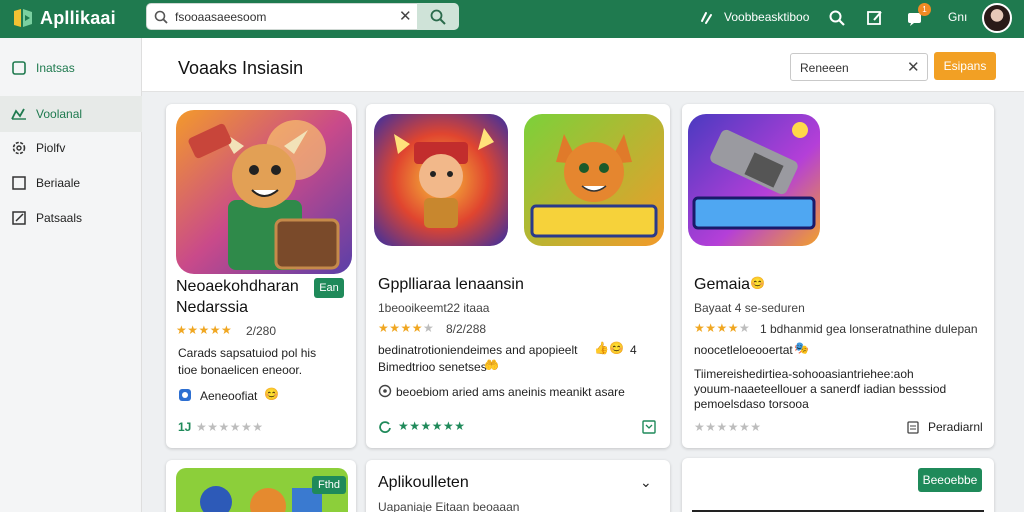 The width and height of the screenshot is (1024, 512). Describe the element at coordinates (58, 183) in the screenshot. I see `sidebar-item-label: Beriaale` at that location.